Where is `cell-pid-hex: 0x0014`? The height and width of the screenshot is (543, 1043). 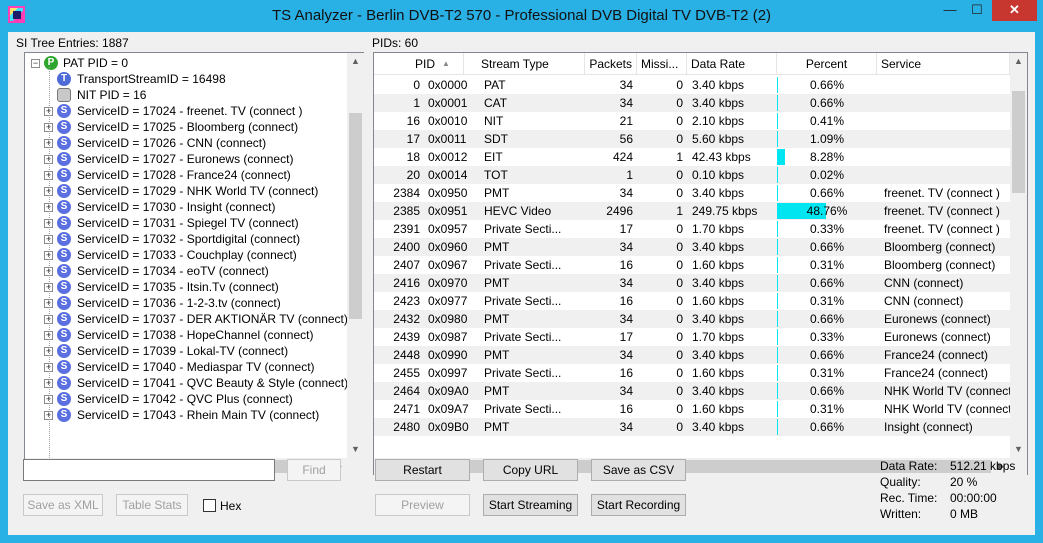
cell-pid-hex: 0x0014 is located at coordinates (448, 175).